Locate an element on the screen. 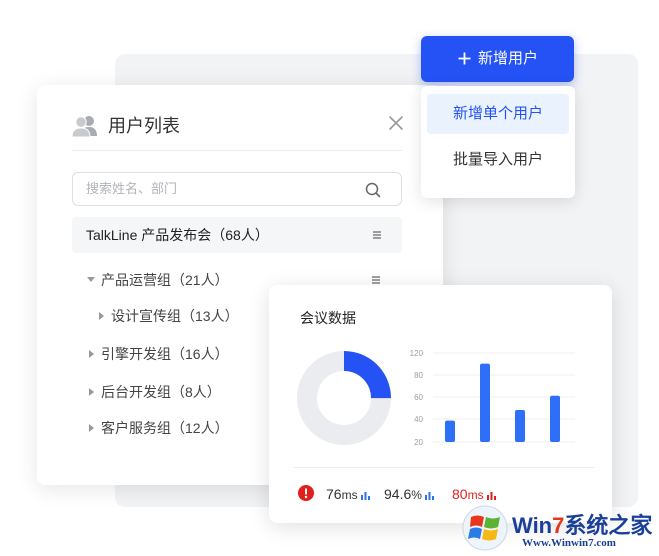 The width and height of the screenshot is (659, 556). watermark-title: Win7系统之家 is located at coordinates (582, 524).